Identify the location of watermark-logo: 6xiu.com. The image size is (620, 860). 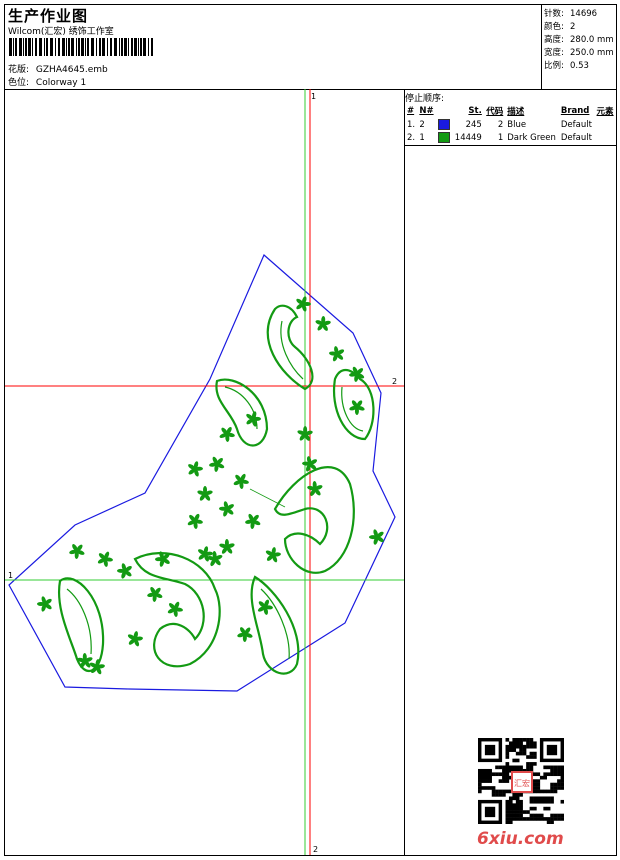
(520, 839).